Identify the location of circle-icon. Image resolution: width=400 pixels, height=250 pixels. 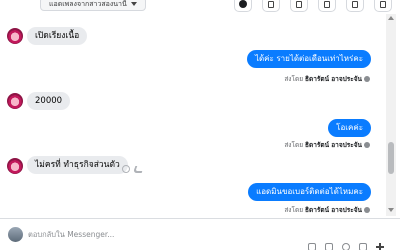
(243, 4).